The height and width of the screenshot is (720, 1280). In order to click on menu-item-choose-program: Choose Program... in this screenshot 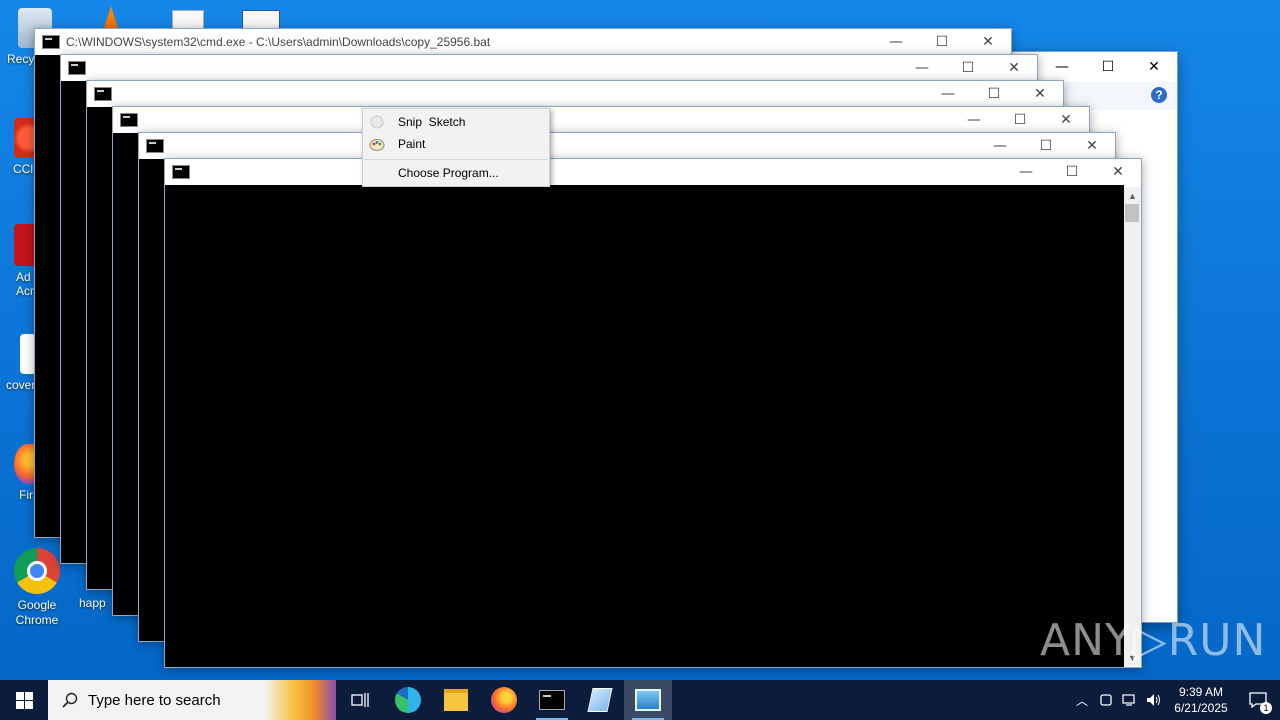, I will do `click(456, 173)`.